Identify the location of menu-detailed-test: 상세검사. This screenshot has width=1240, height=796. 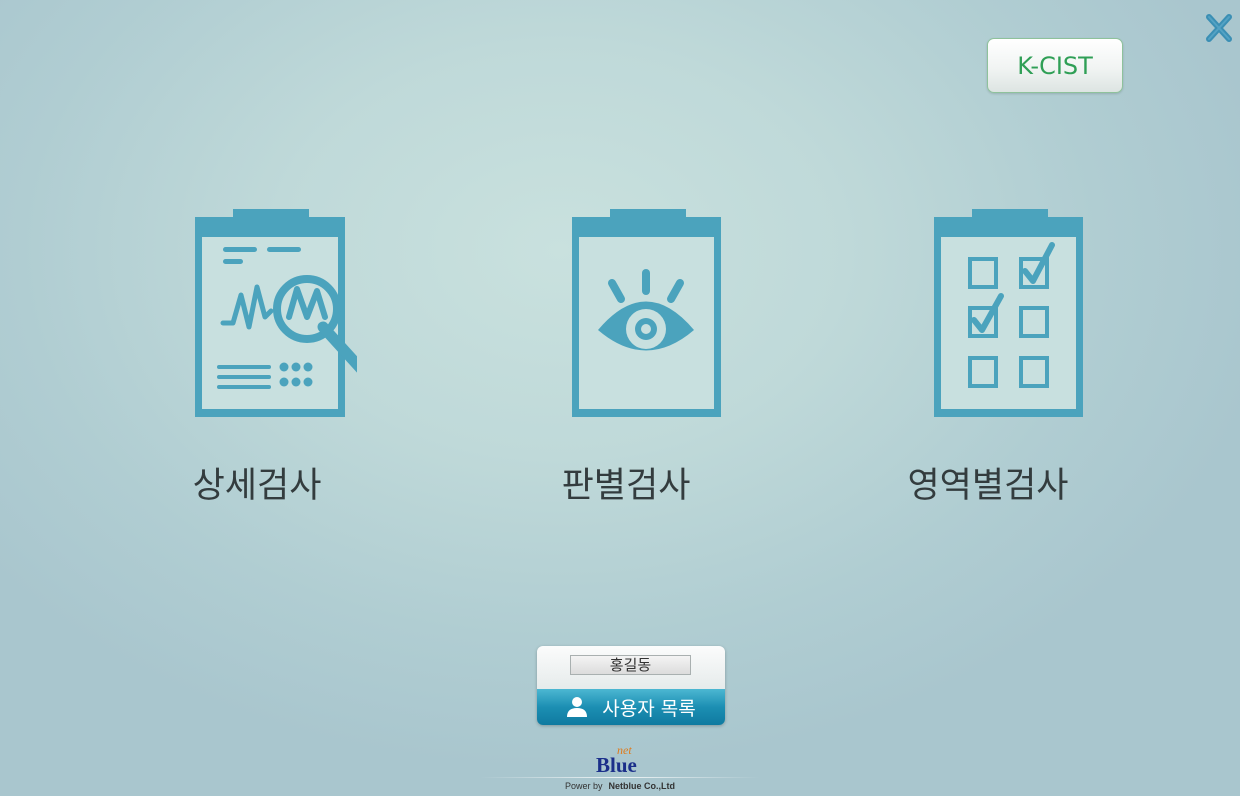
(257, 360).